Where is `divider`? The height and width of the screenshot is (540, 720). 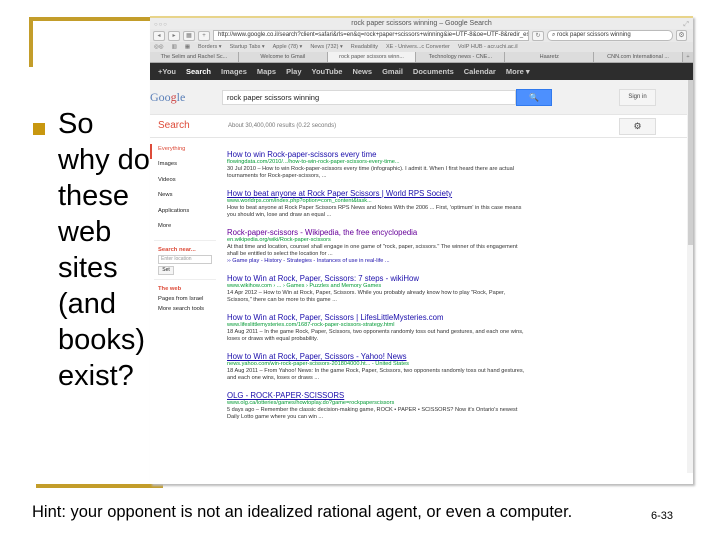
divider is located at coordinates (185, 241).